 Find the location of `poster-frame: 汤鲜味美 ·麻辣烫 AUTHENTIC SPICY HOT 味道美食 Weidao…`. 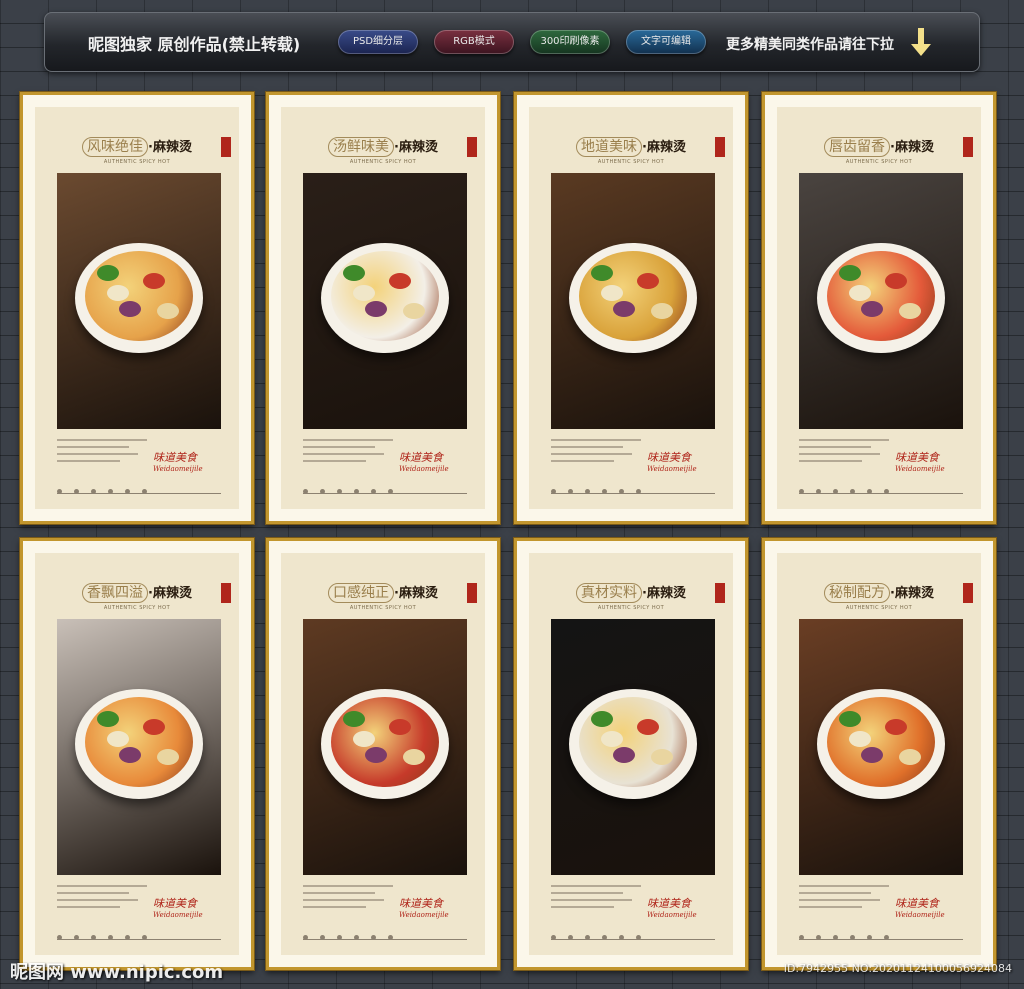

poster-frame: 汤鲜味美 ·麻辣烫 AUTHENTIC SPICY HOT 味道美食 Weidao… is located at coordinates (383, 308).